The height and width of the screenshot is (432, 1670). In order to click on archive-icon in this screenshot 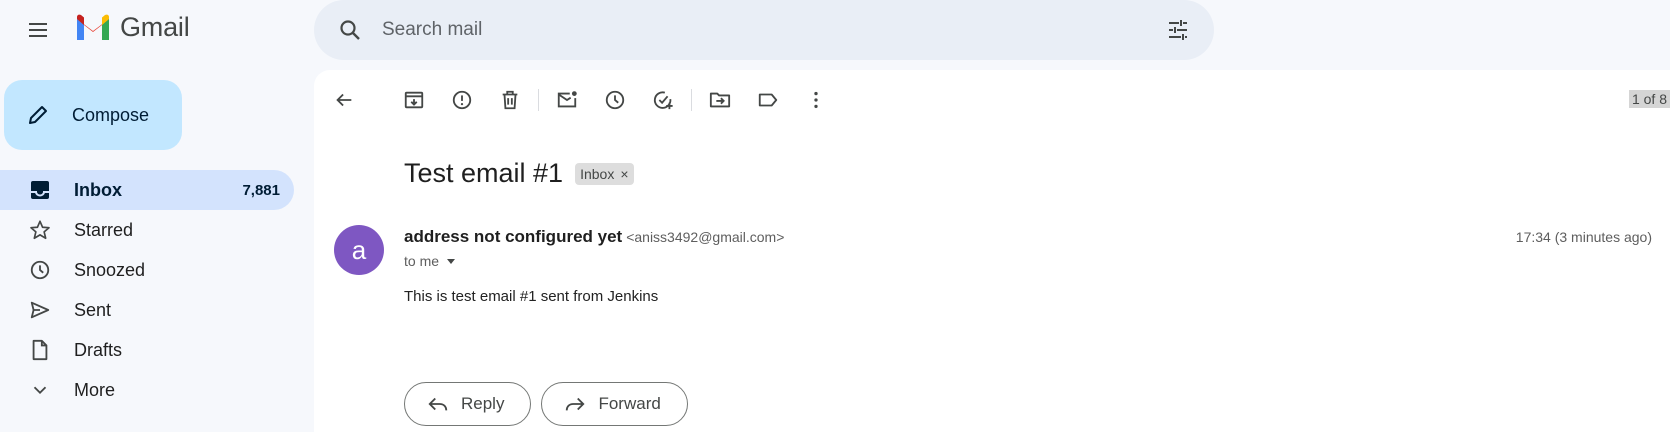, I will do `click(414, 100)`.